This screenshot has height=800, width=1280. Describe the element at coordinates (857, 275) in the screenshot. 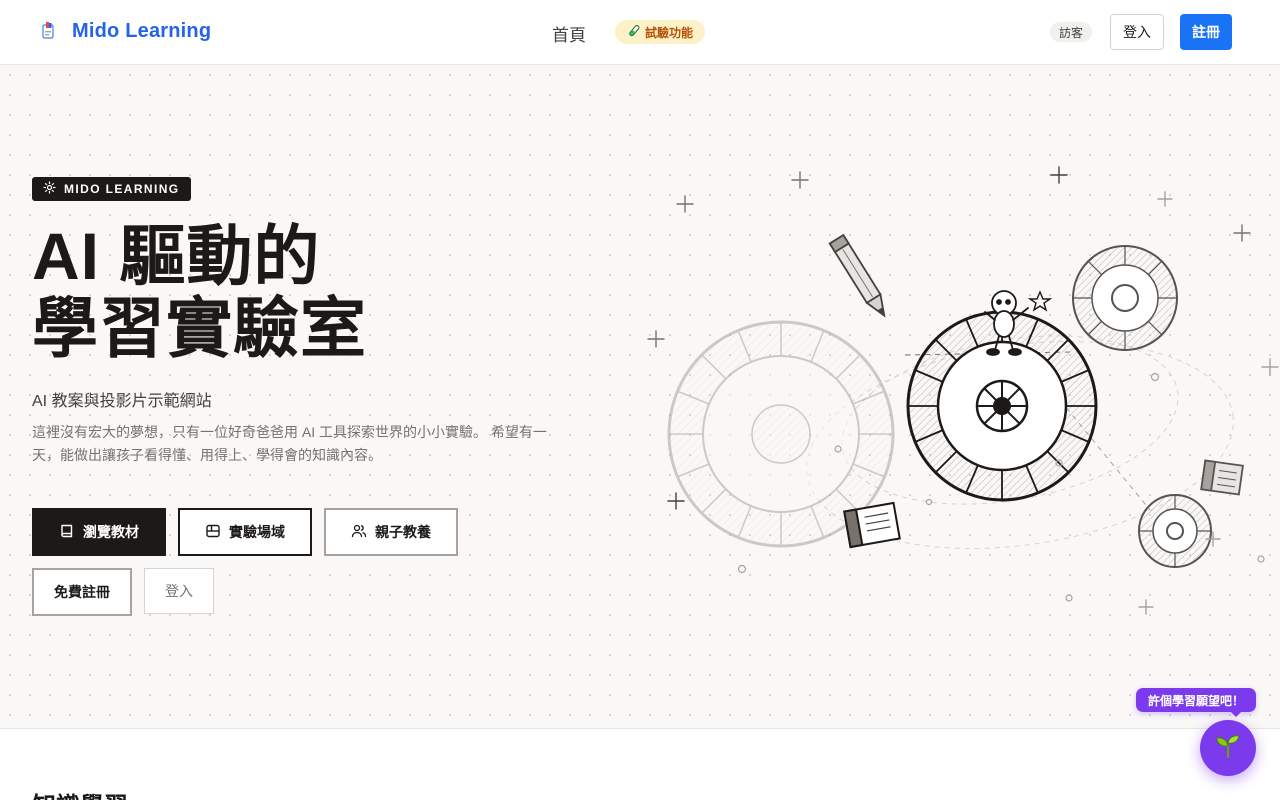

I see `pencil-drawing` at that location.